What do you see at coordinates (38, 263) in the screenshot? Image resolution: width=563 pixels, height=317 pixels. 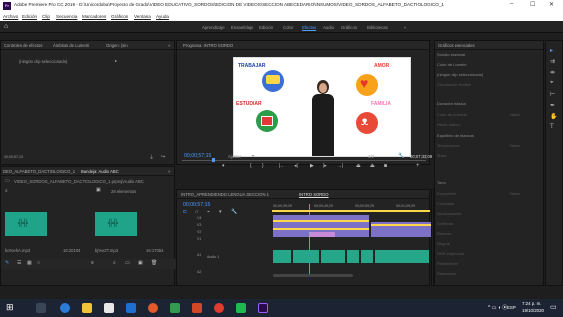 I see `zoom-slider-icon: ○` at bounding box center [38, 263].